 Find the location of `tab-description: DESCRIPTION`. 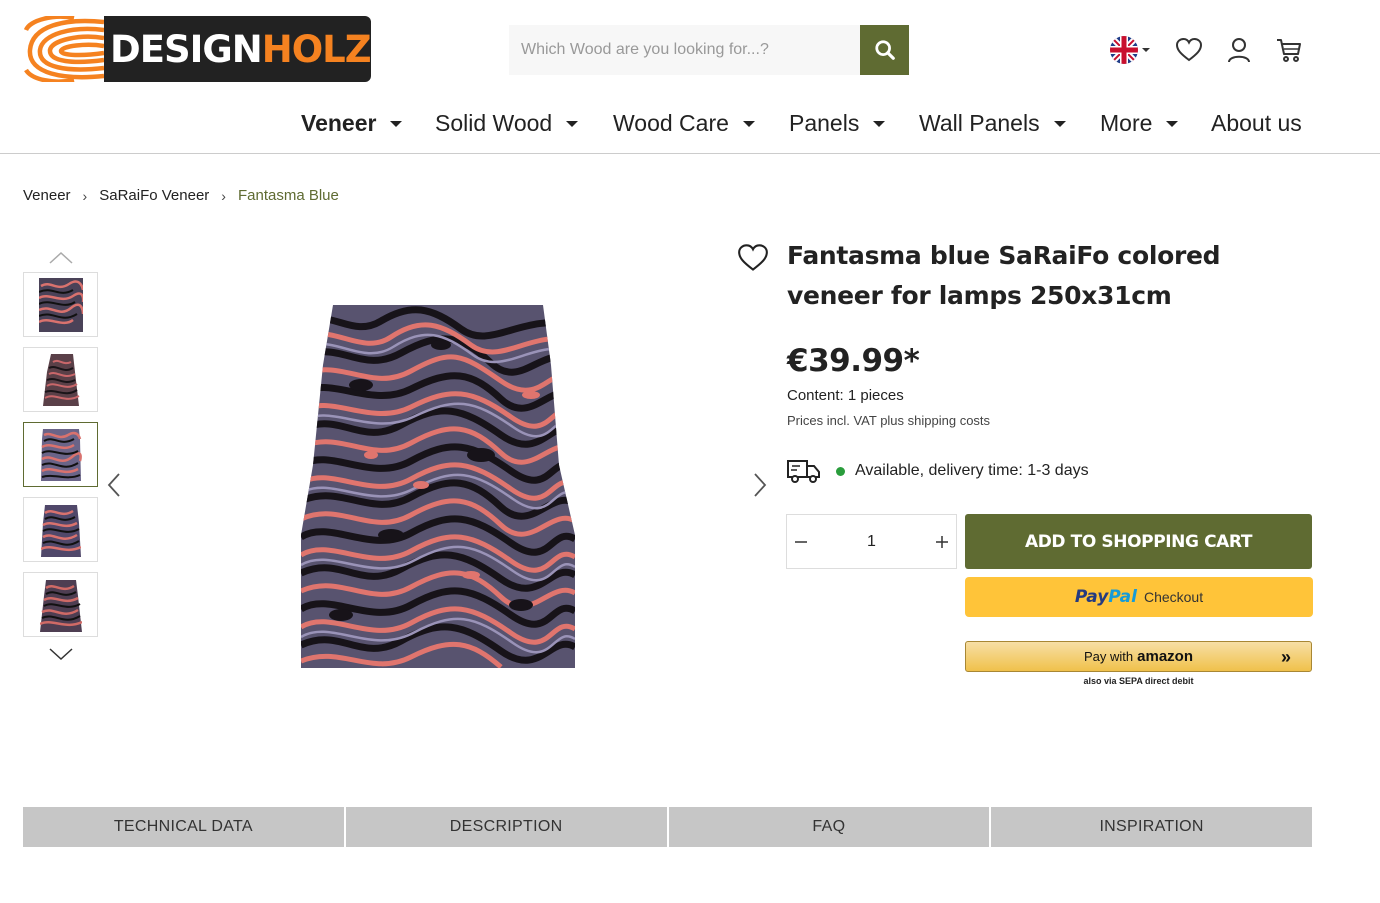

tab-description: DESCRIPTION is located at coordinates (506, 827).